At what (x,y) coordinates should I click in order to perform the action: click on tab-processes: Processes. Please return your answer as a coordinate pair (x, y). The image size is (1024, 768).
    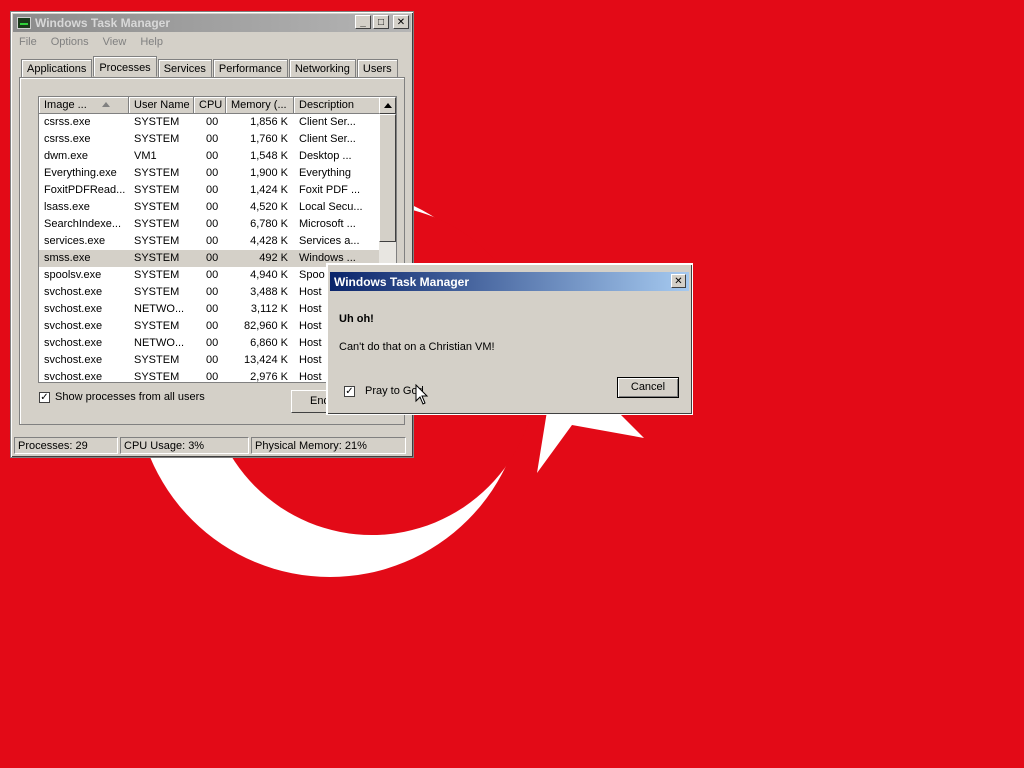
    Looking at the image, I should click on (125, 66).